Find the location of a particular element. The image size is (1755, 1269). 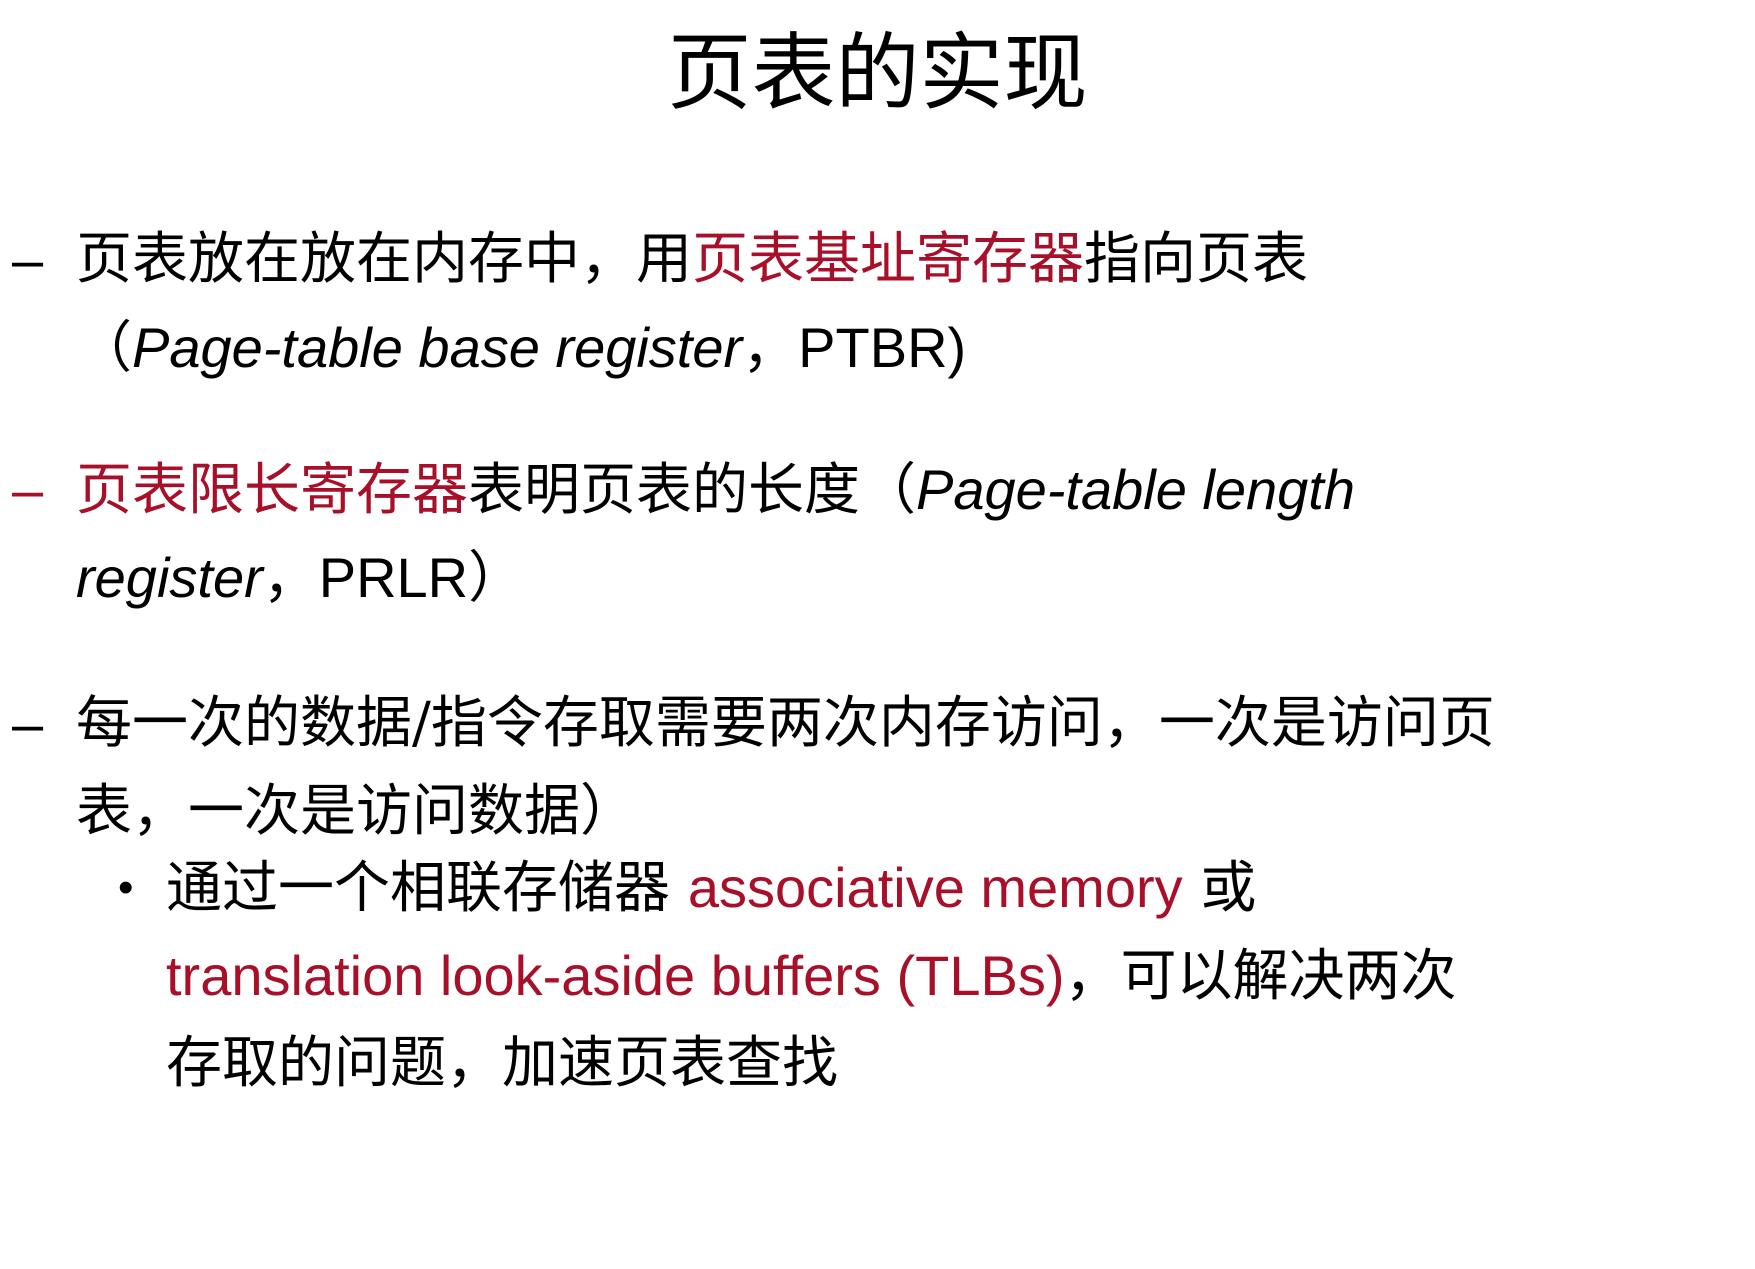

text-line: 页表放在放在内存中，用页表基址寄存器指向页表 is located at coordinates (906, 260).